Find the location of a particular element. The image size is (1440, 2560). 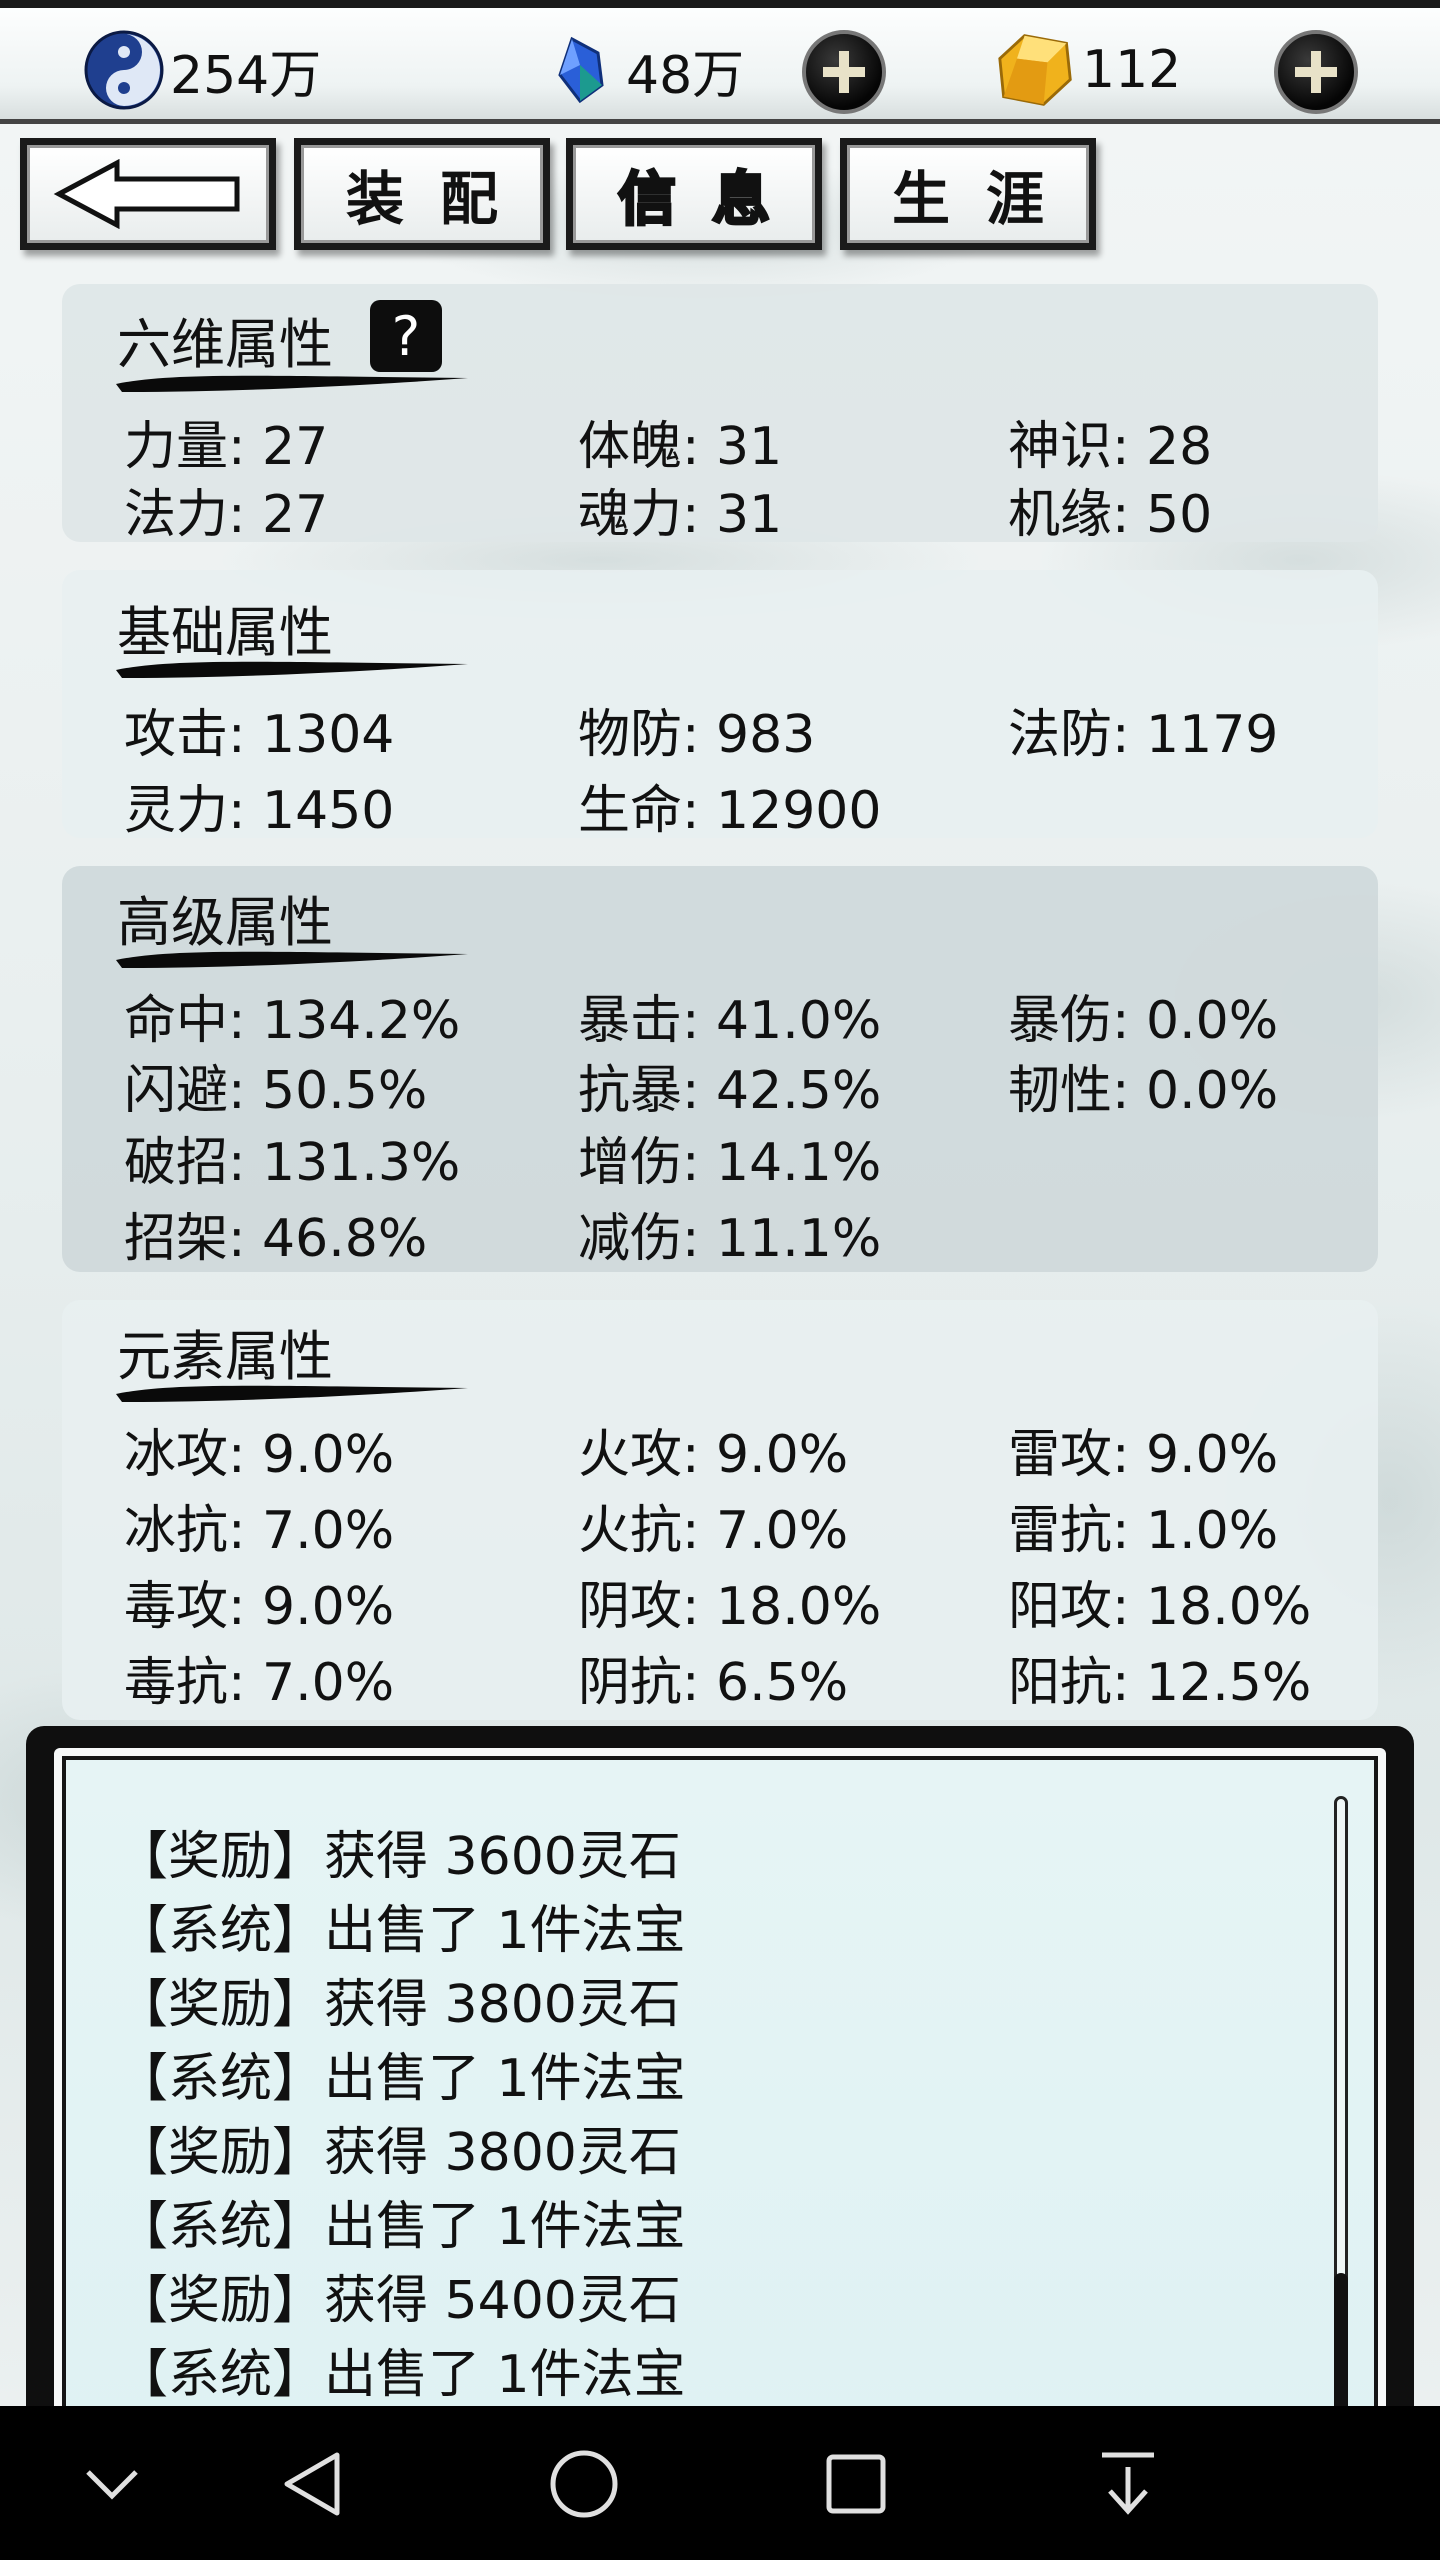

stat-thunder-atk: 雷攻: 9.0% is located at coordinates (1143, 1455).